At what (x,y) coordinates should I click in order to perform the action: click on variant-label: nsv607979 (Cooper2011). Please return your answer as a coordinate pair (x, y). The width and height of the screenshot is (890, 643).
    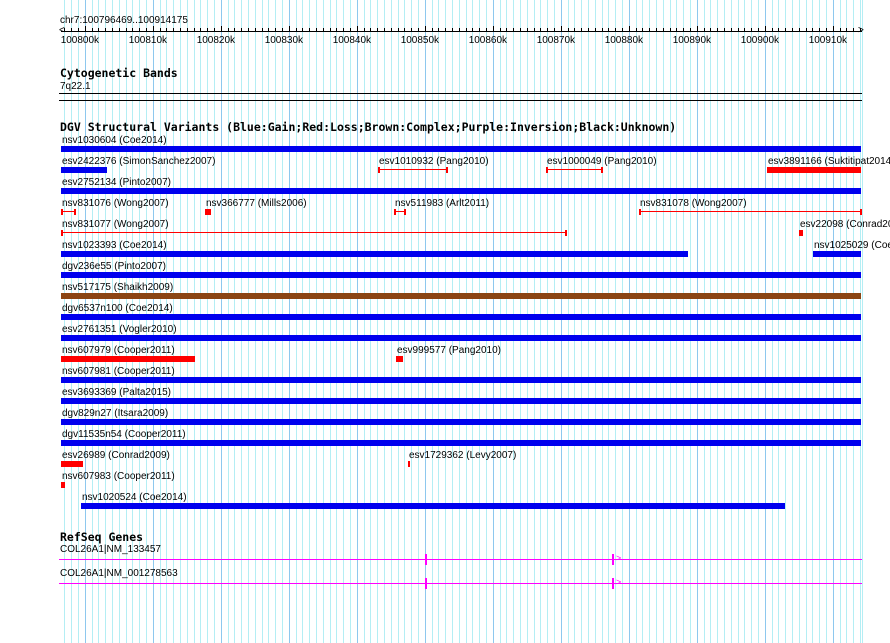
    Looking at the image, I should click on (118, 350).